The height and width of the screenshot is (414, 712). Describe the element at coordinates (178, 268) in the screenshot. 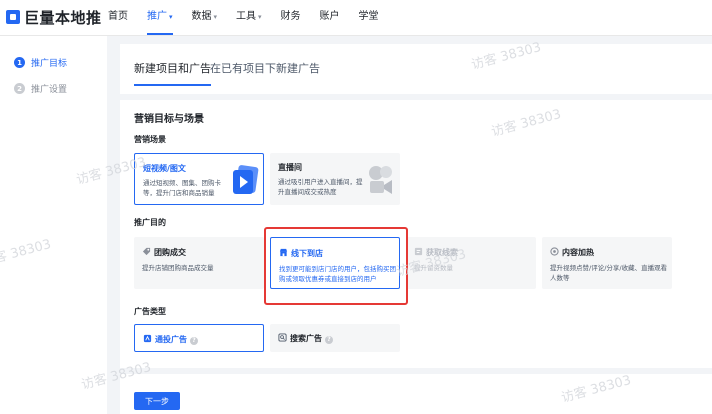

I see `goal-desc: 提升店铺团购商品成交量` at that location.